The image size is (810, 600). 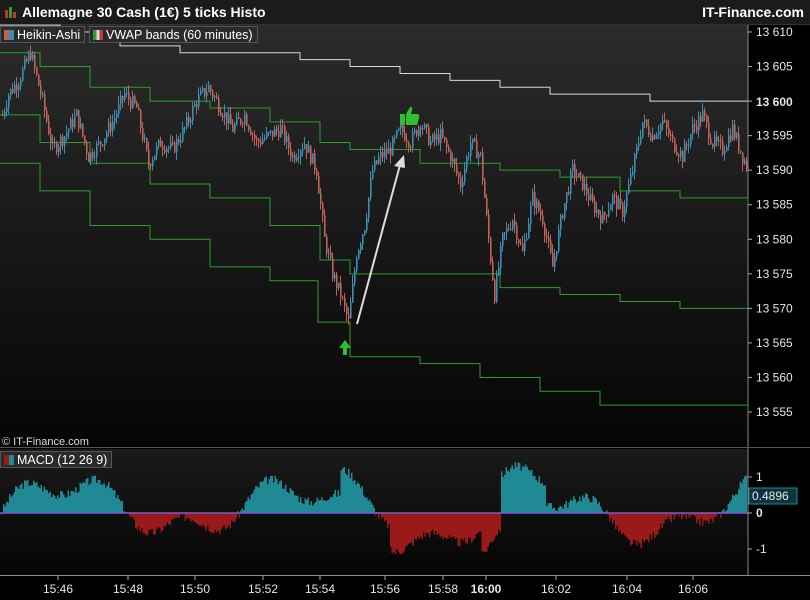 I want to click on heikin-label: Heikin-Ashi, so click(x=49, y=35).